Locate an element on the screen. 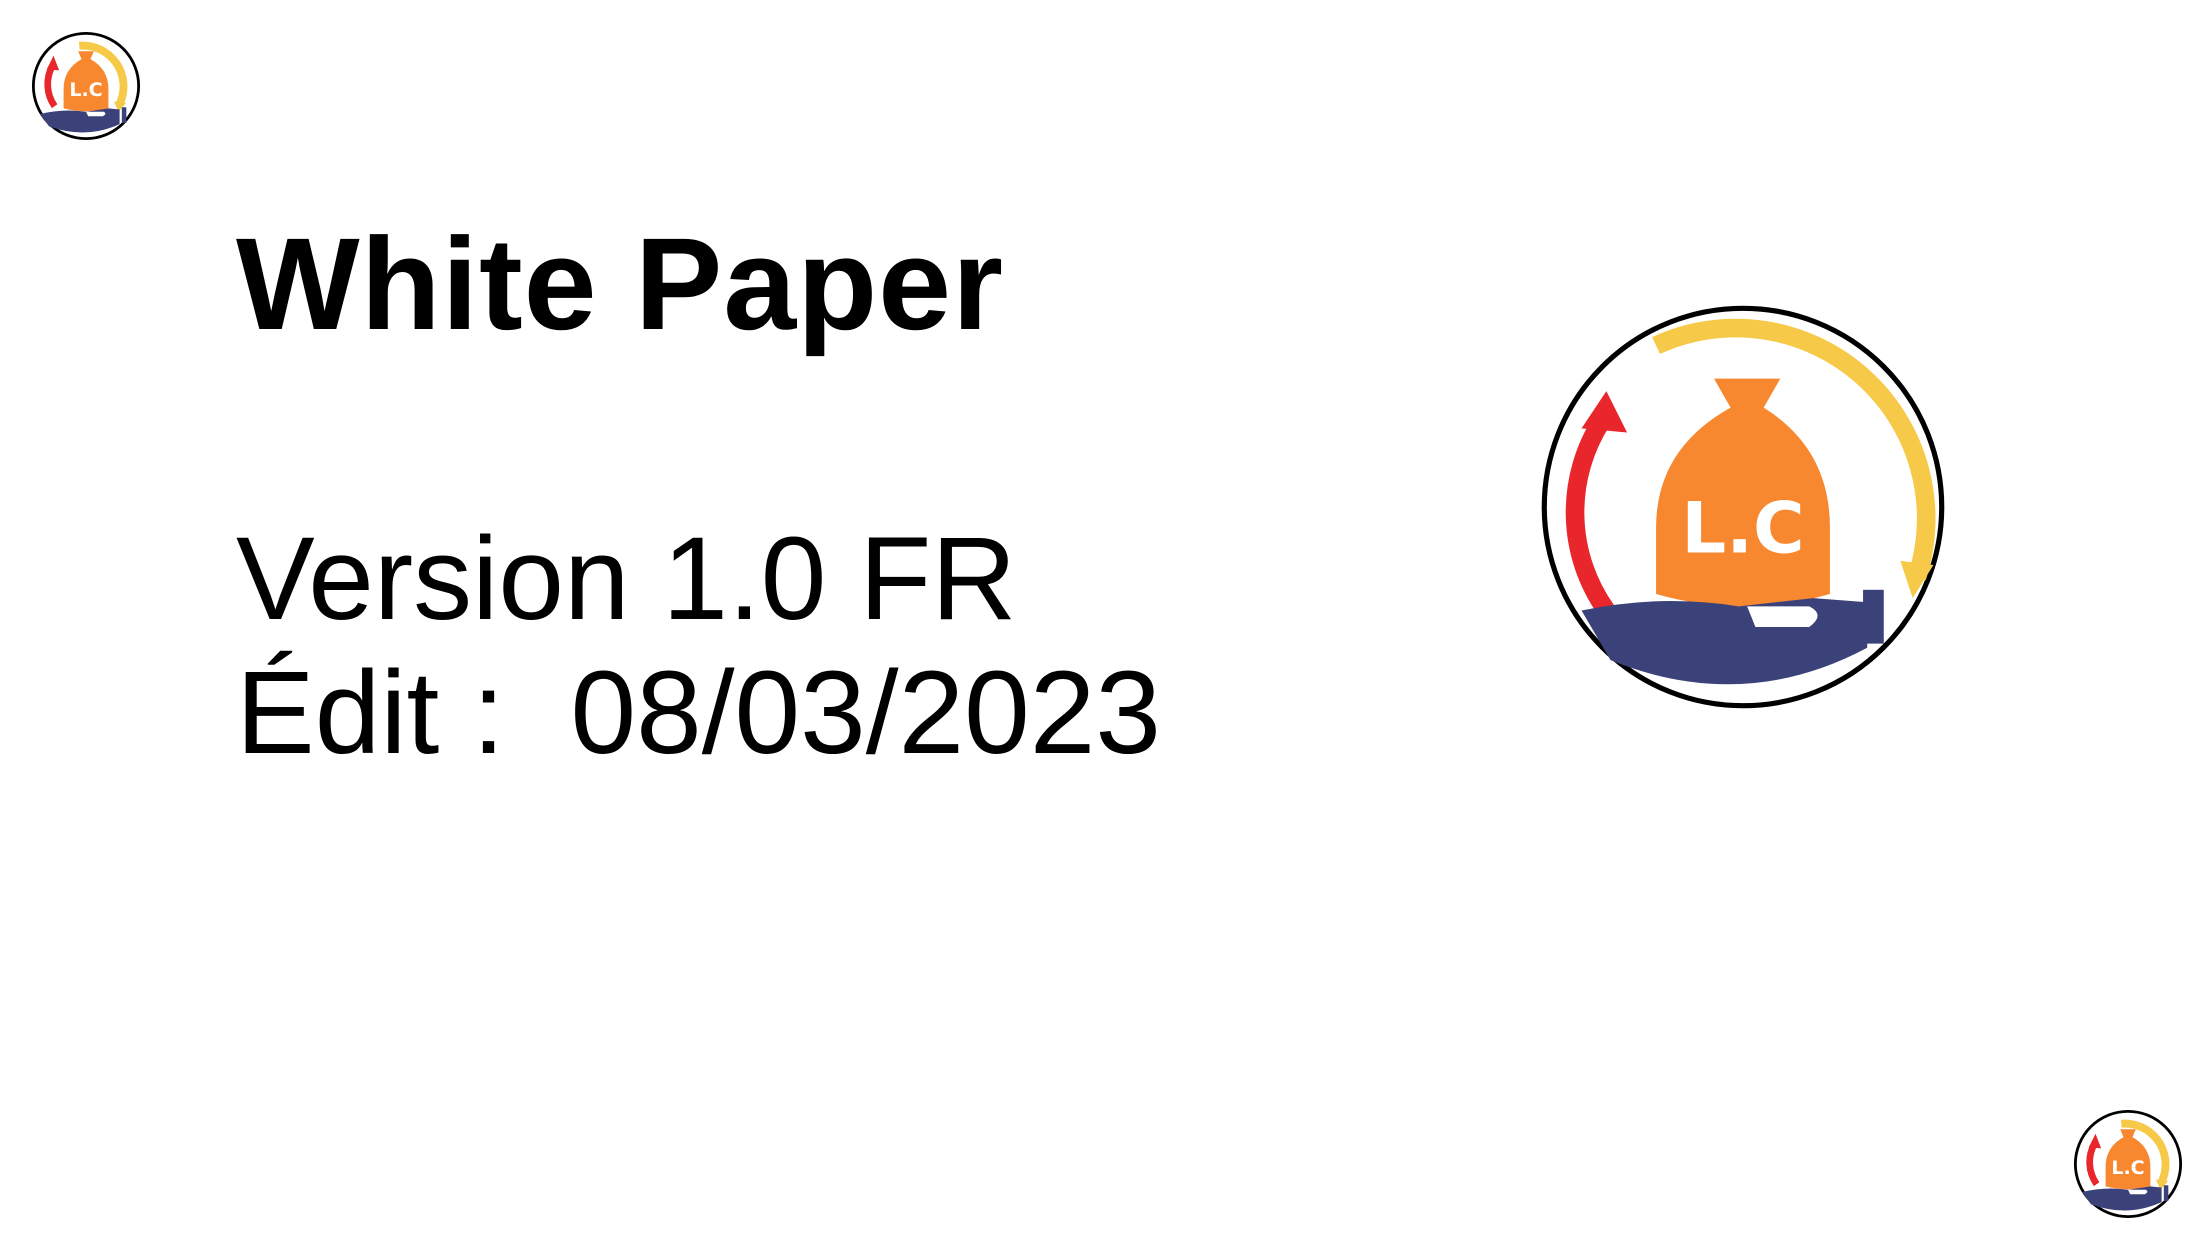  page-title: White Paper is located at coordinates (620, 283).